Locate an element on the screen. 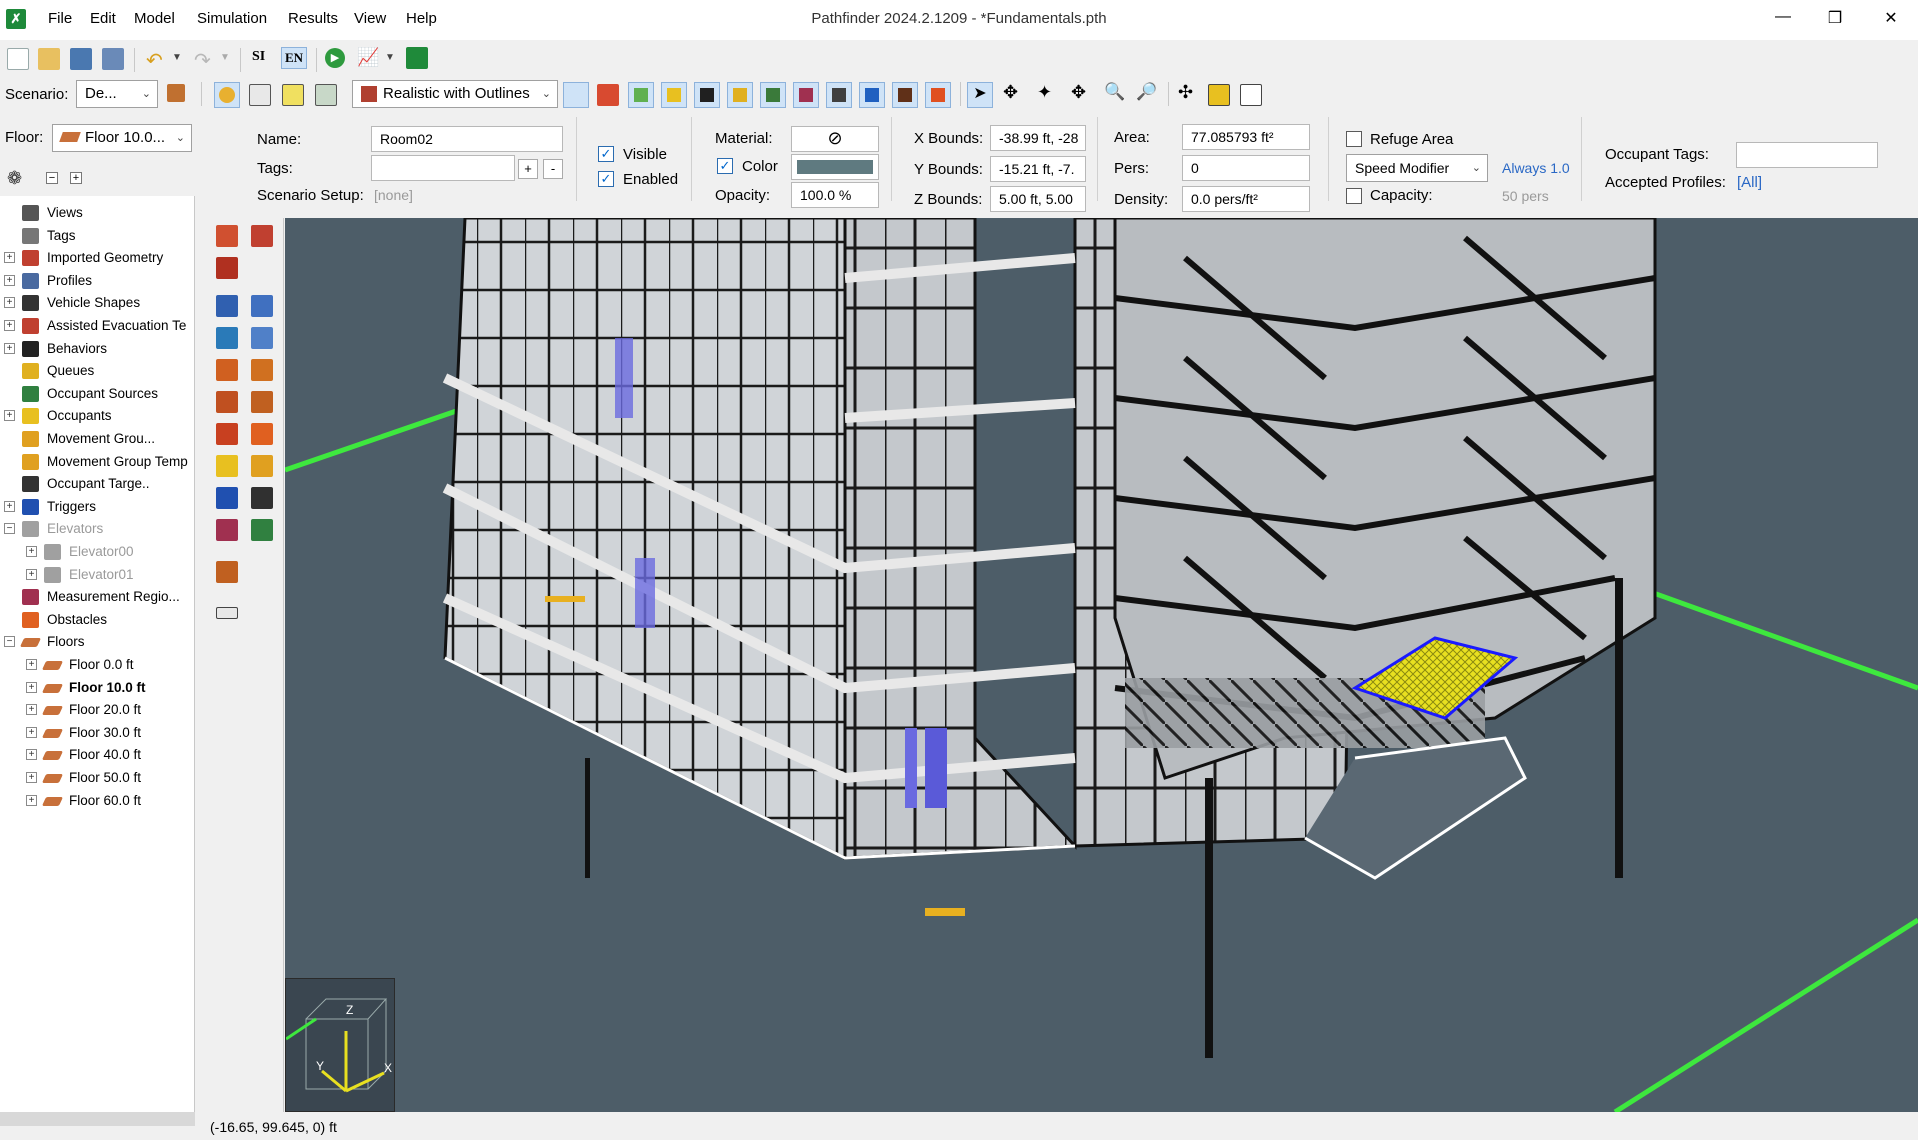  occupant-tool-icon is located at coordinates (227, 466).